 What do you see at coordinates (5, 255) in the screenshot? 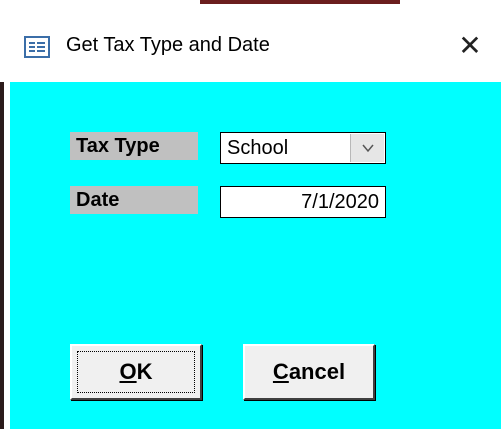
I see `left-edge` at bounding box center [5, 255].